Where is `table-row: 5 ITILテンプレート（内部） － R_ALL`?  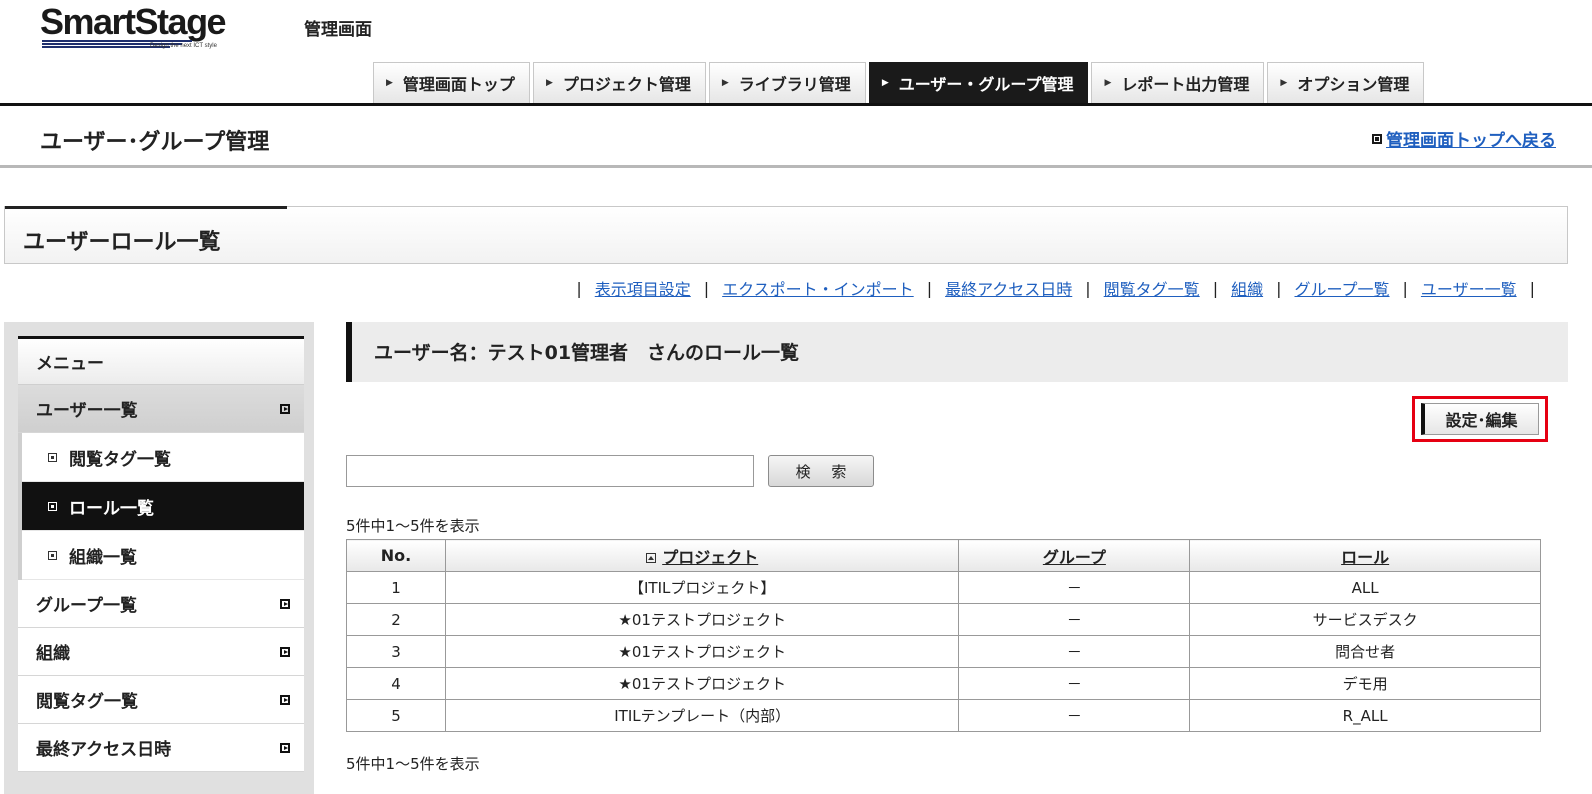
table-row: 5 ITILテンプレート（内部） － R_ALL is located at coordinates (943, 715).